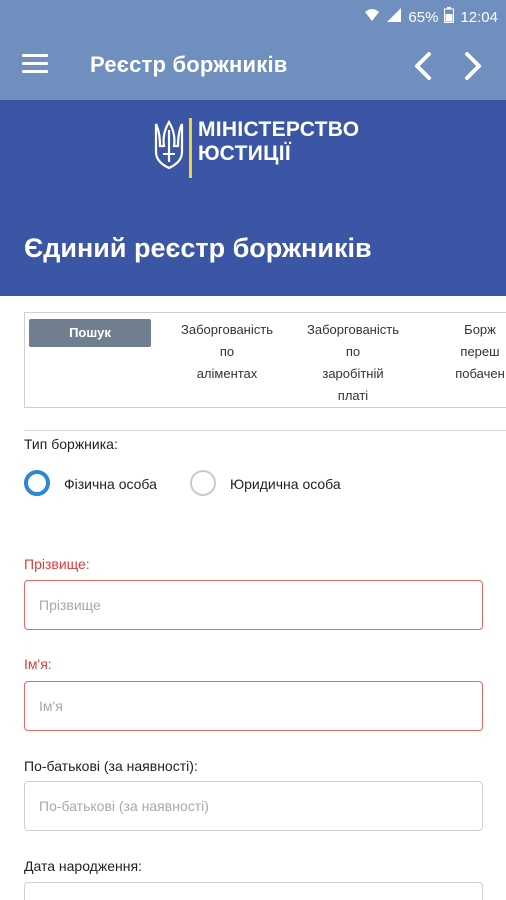  I want to click on chevron-right-icon, so click(473, 66).